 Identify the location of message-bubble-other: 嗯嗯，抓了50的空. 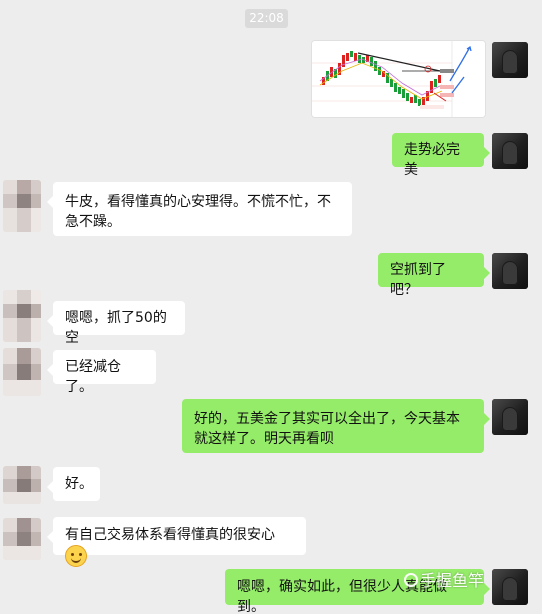
(116, 323).